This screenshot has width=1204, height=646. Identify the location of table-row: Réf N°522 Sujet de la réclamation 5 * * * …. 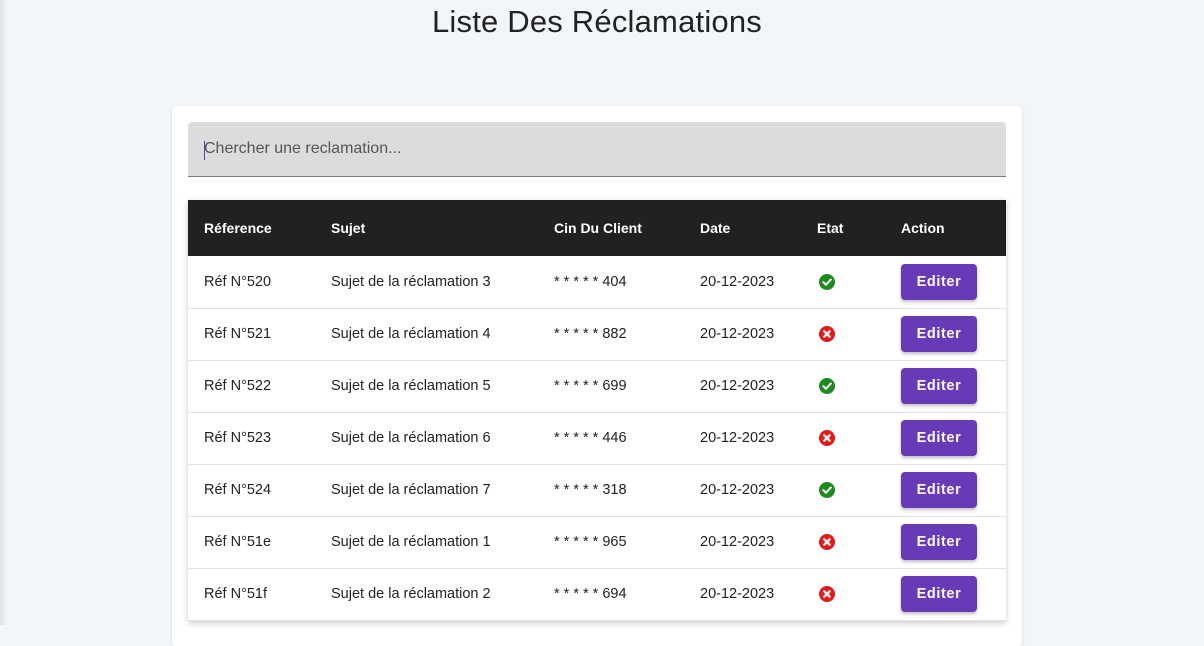
(597, 386).